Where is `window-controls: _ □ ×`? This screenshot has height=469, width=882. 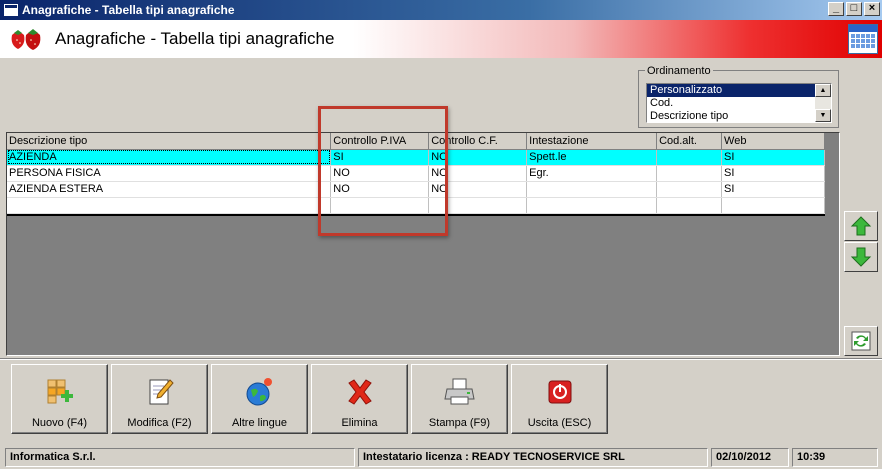 window-controls: _ □ × is located at coordinates (854, 9).